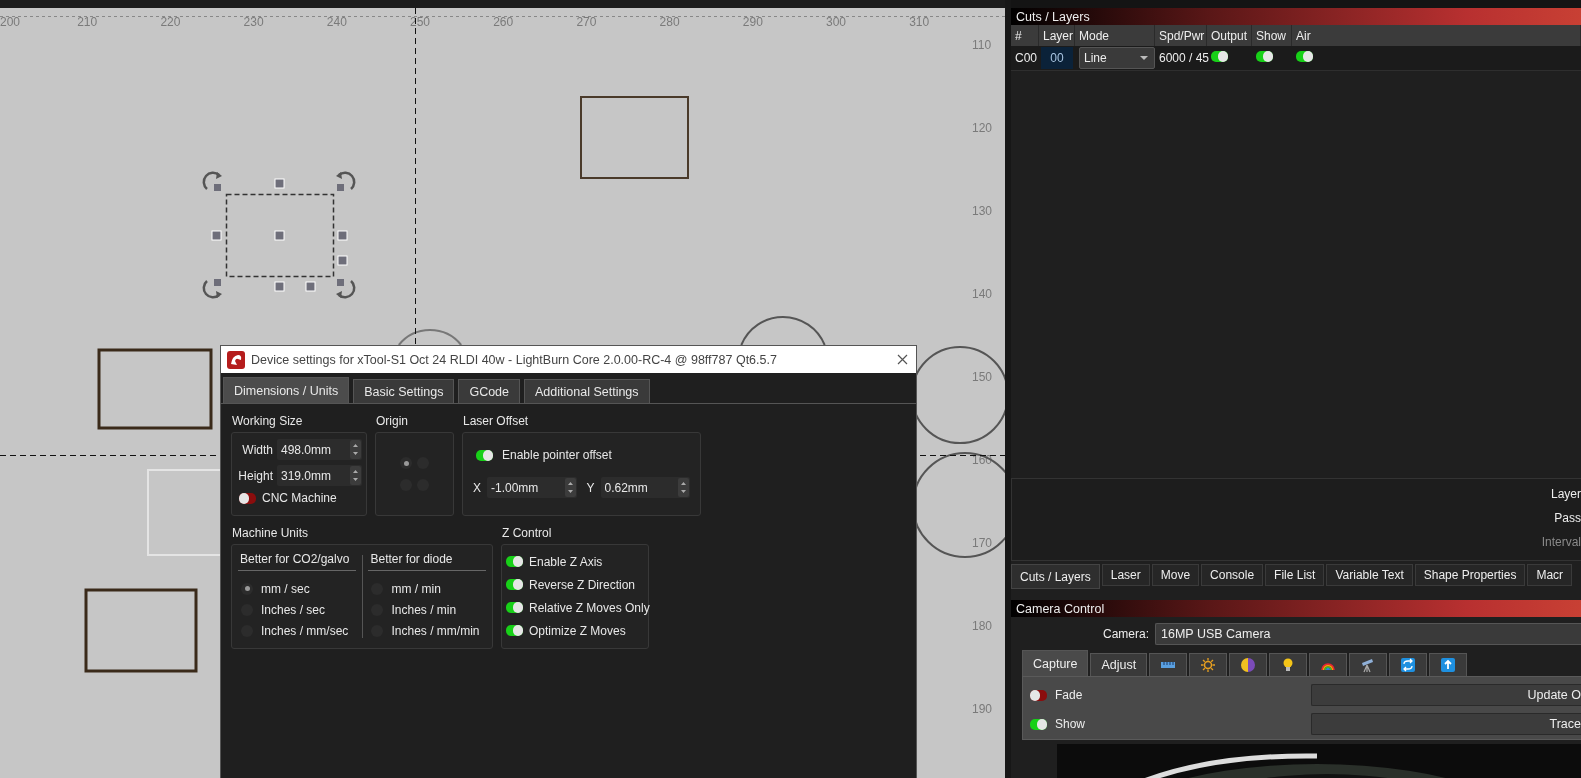  What do you see at coordinates (435, 631) in the screenshot?
I see `radio-label: Inches / mm/min` at bounding box center [435, 631].